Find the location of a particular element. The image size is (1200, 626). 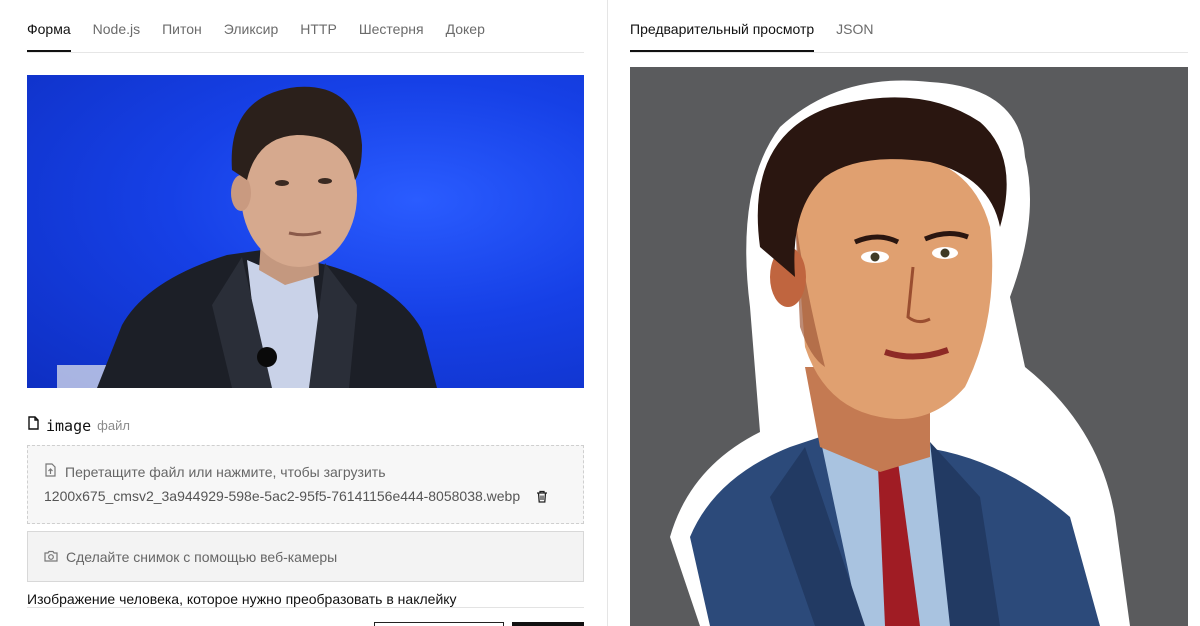

tab-json: JSON is located at coordinates (854, 36).